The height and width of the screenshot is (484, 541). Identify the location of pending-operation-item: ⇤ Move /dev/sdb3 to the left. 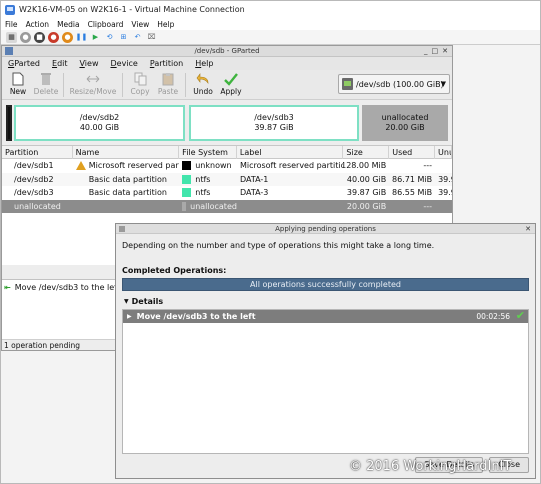
(61, 287).